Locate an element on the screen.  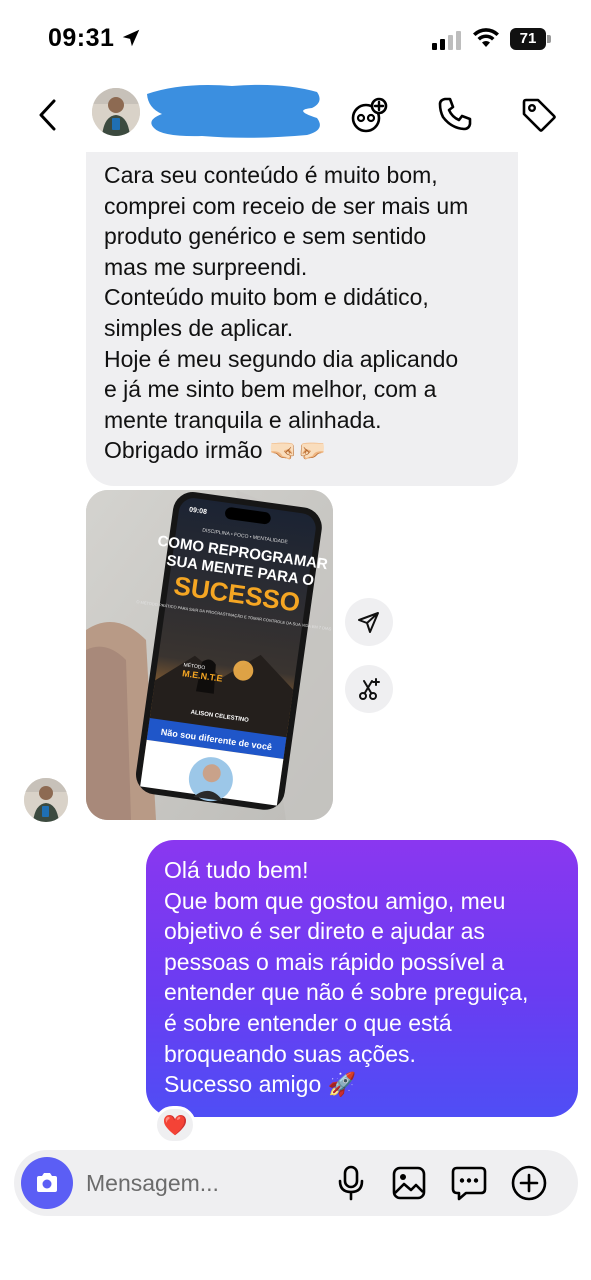
share-icon is located at coordinates (368, 622).